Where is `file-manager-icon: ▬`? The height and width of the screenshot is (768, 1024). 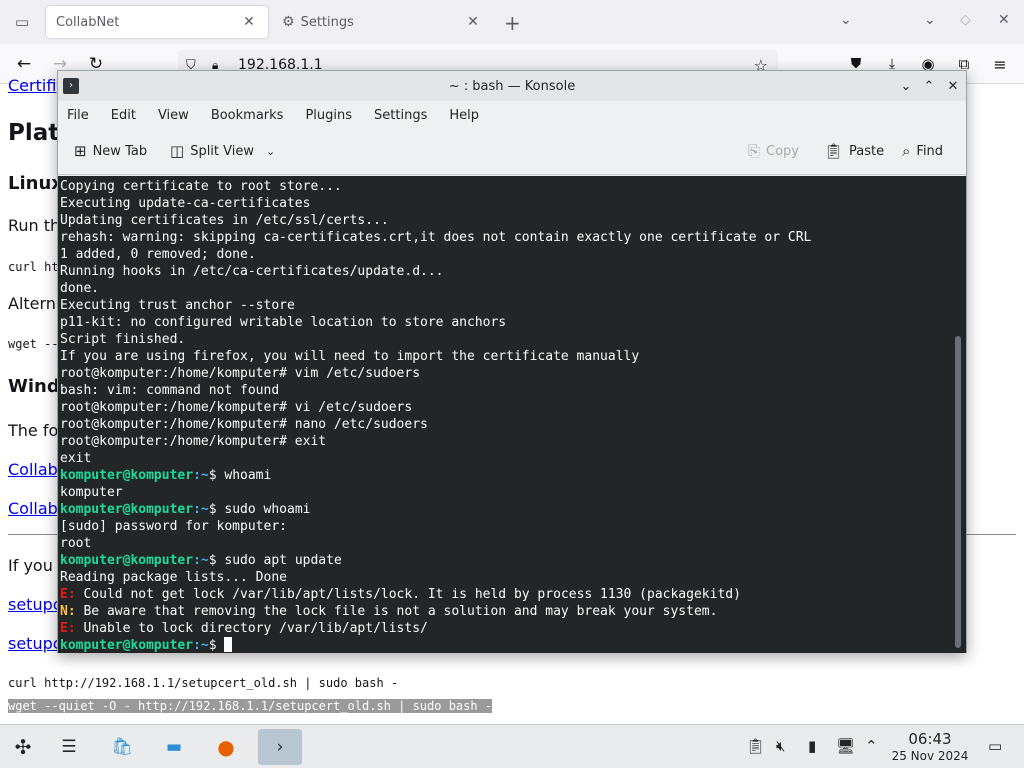
file-manager-icon: ▬ is located at coordinates (174, 747).